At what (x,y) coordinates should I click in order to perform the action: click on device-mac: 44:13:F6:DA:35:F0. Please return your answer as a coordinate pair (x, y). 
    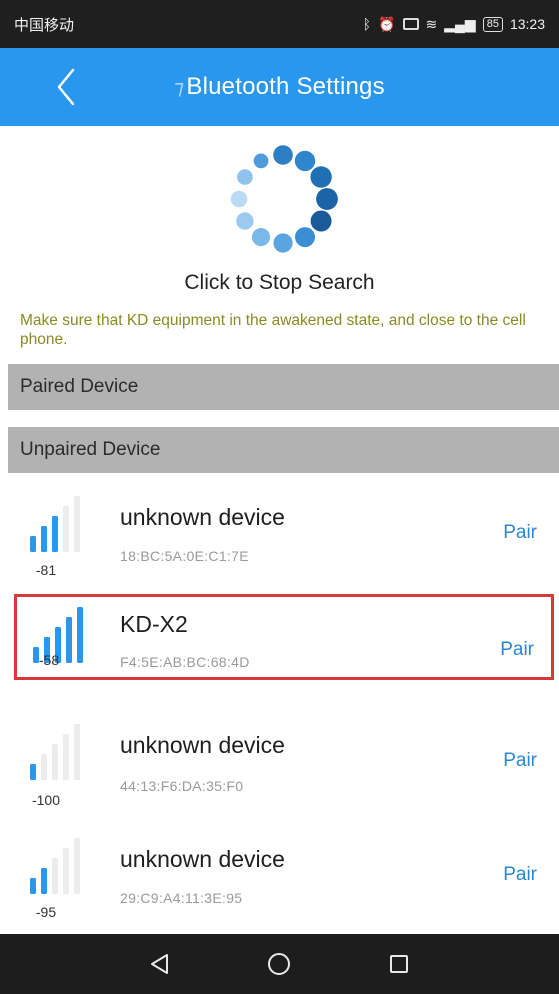
    Looking at the image, I should click on (182, 786).